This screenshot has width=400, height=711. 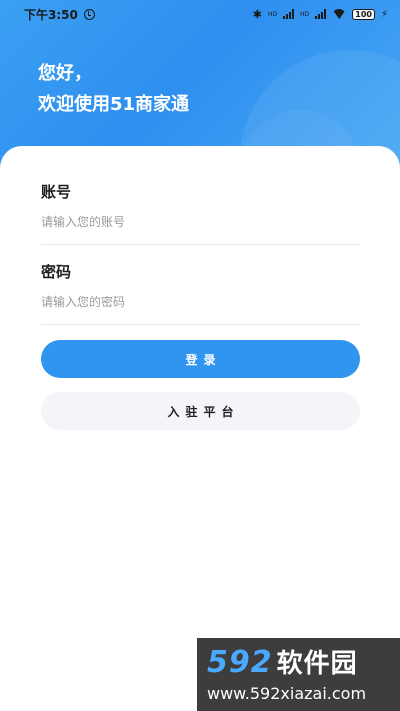 I want to click on watermark-logo: 592 软件园, so click(x=282, y=661).